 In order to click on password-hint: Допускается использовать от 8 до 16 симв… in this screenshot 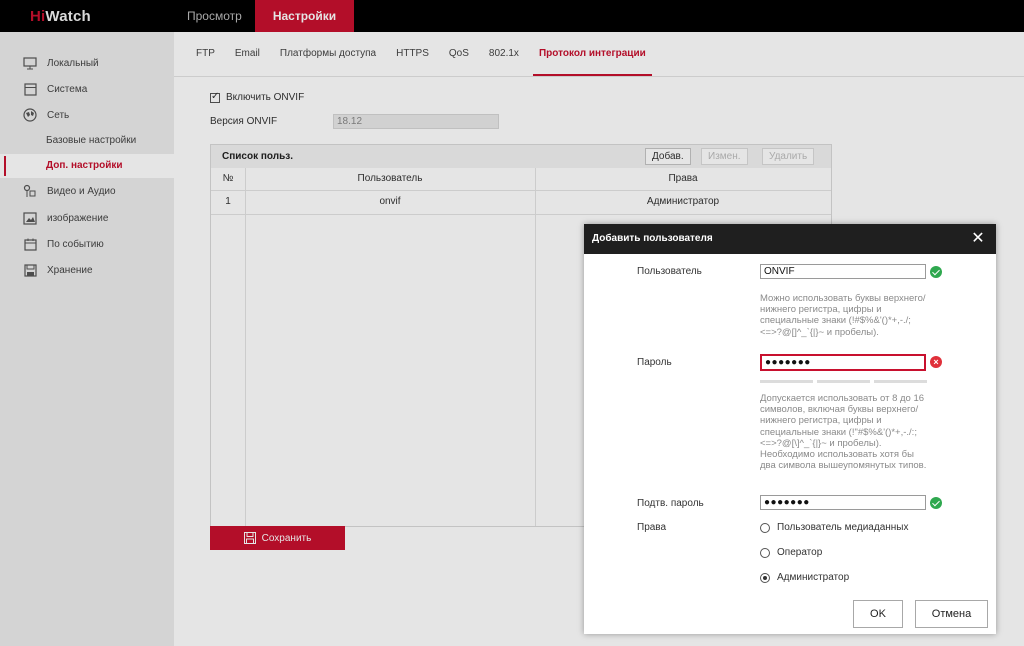, I will do `click(843, 432)`.